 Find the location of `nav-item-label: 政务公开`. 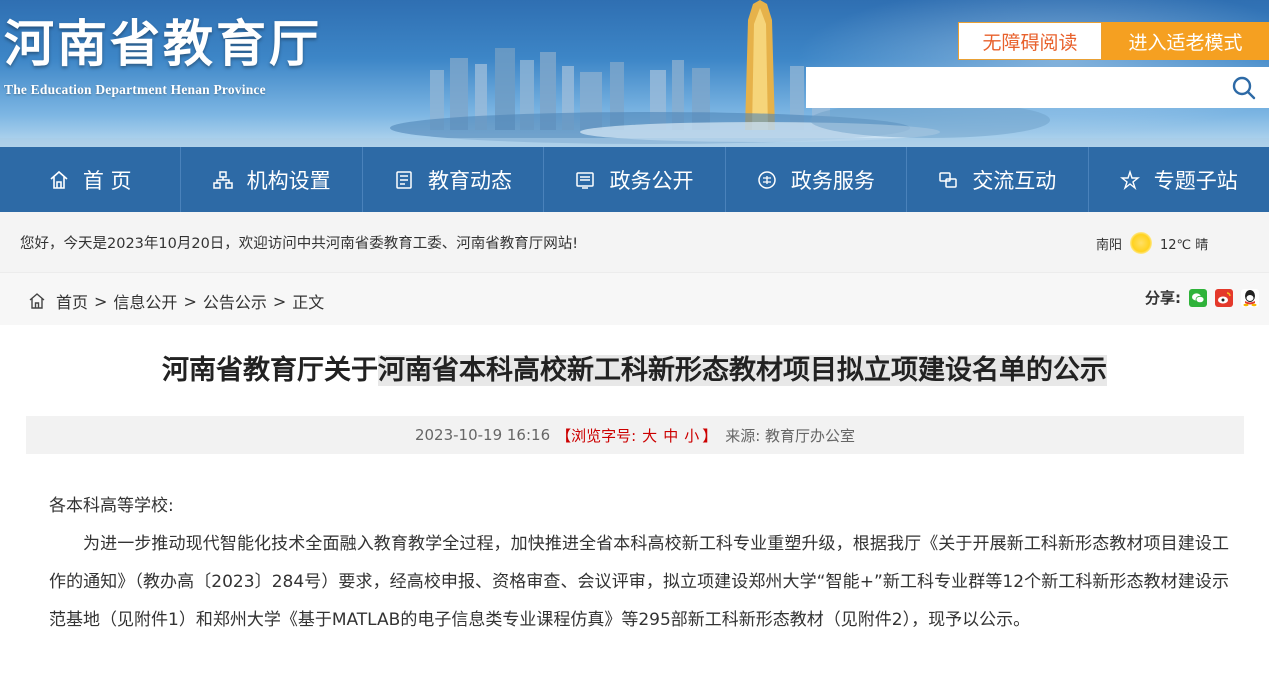

nav-item-label: 政务公开 is located at coordinates (651, 180).